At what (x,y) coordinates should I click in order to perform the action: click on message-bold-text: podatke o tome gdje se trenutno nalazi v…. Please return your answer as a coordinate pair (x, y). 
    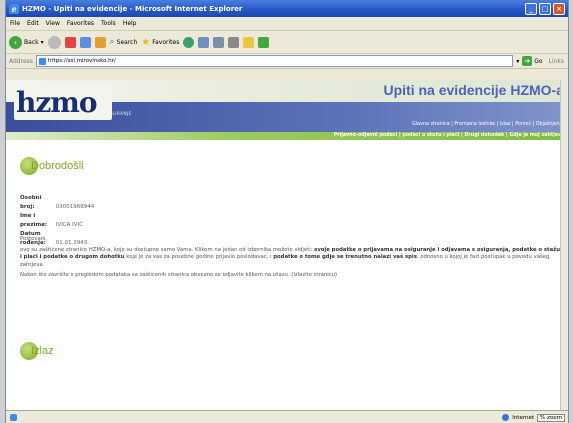
    Looking at the image, I should click on (345, 257).